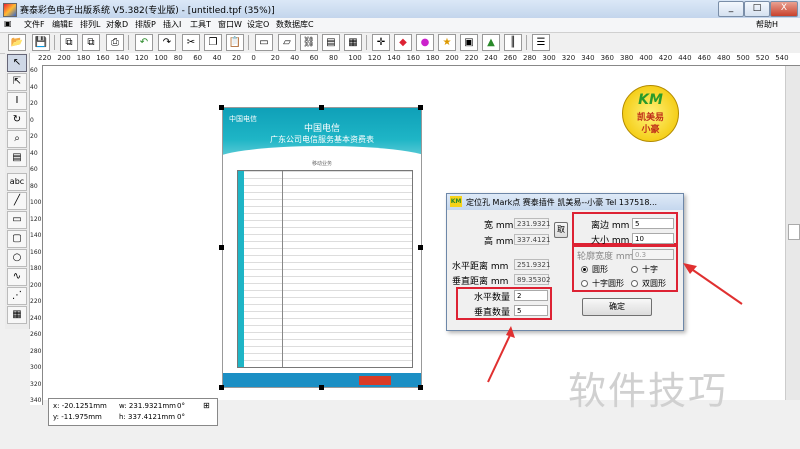  What do you see at coordinates (532, 279) in the screenshot?
I see `vdist-field: 89.35302` at bounding box center [532, 279].